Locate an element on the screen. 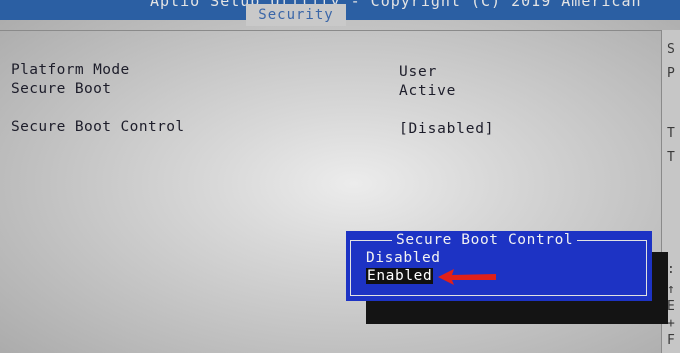 The image size is (680, 353). help-panel-char: E is located at coordinates (671, 306).